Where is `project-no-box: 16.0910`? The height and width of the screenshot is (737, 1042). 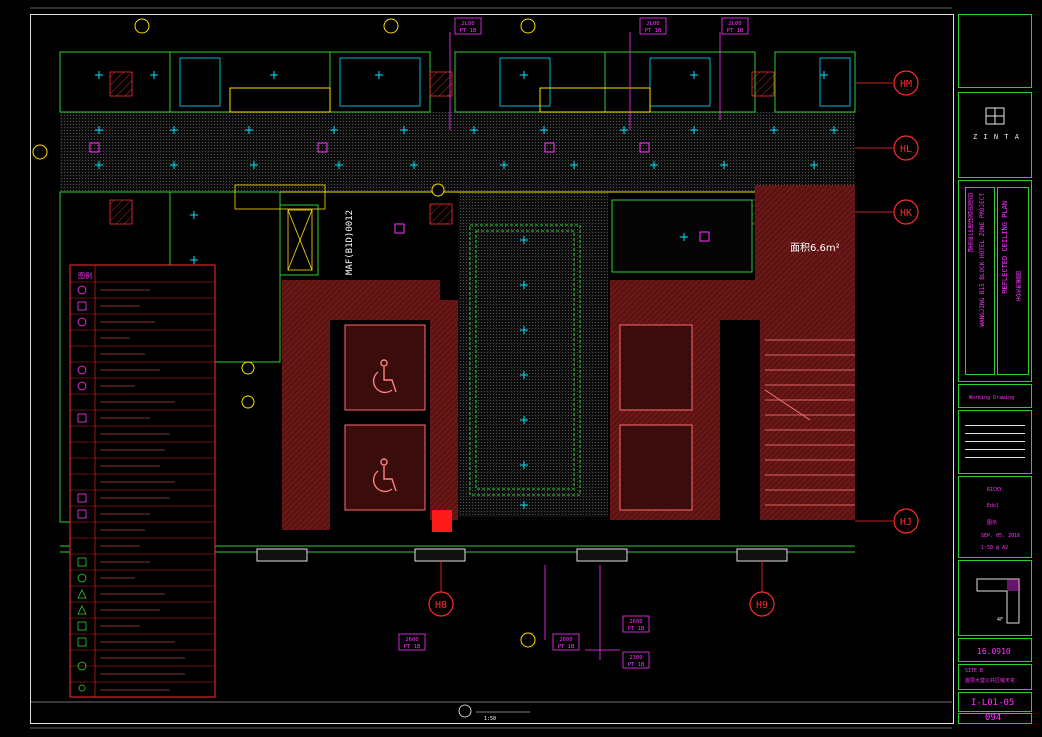 project-no-box: 16.0910 is located at coordinates (995, 650).